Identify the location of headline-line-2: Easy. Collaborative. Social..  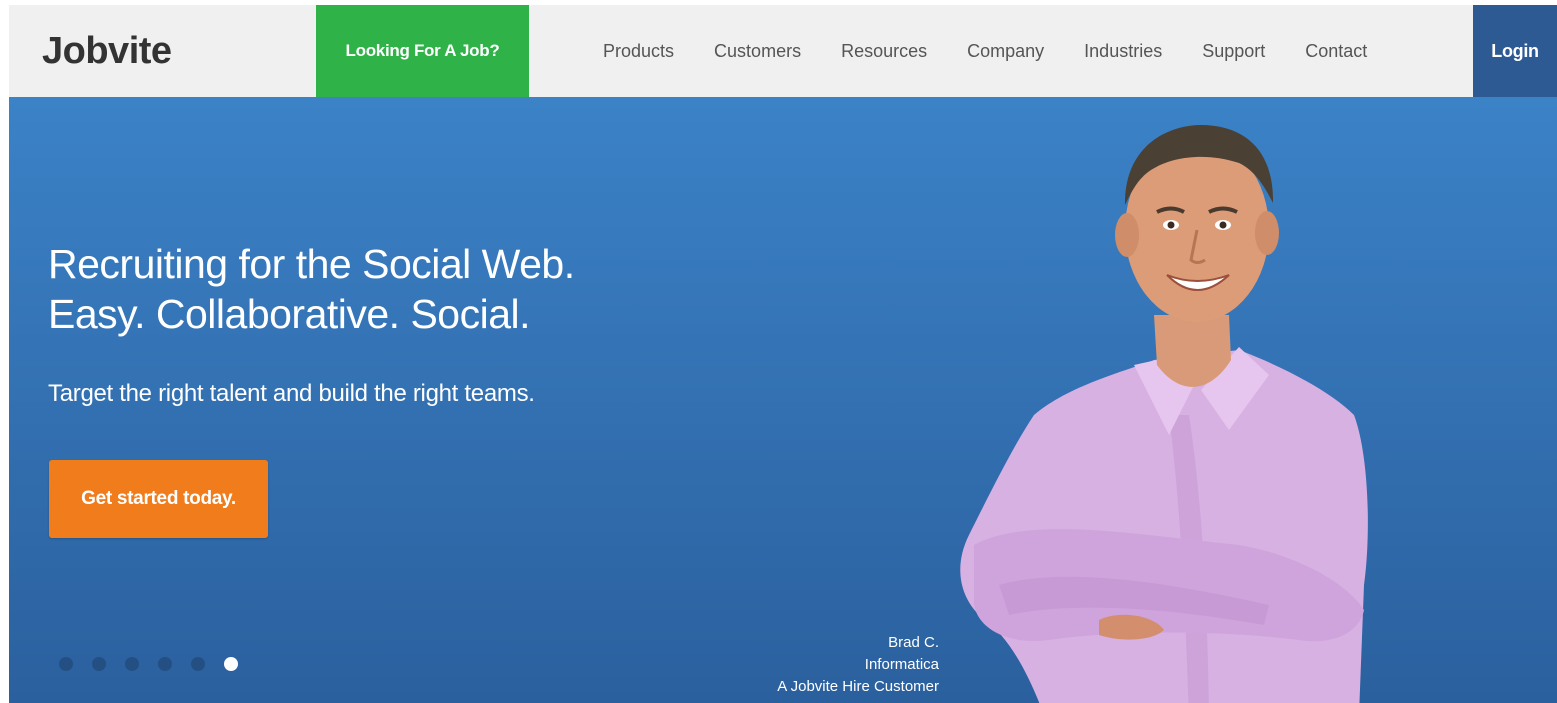
(289, 314).